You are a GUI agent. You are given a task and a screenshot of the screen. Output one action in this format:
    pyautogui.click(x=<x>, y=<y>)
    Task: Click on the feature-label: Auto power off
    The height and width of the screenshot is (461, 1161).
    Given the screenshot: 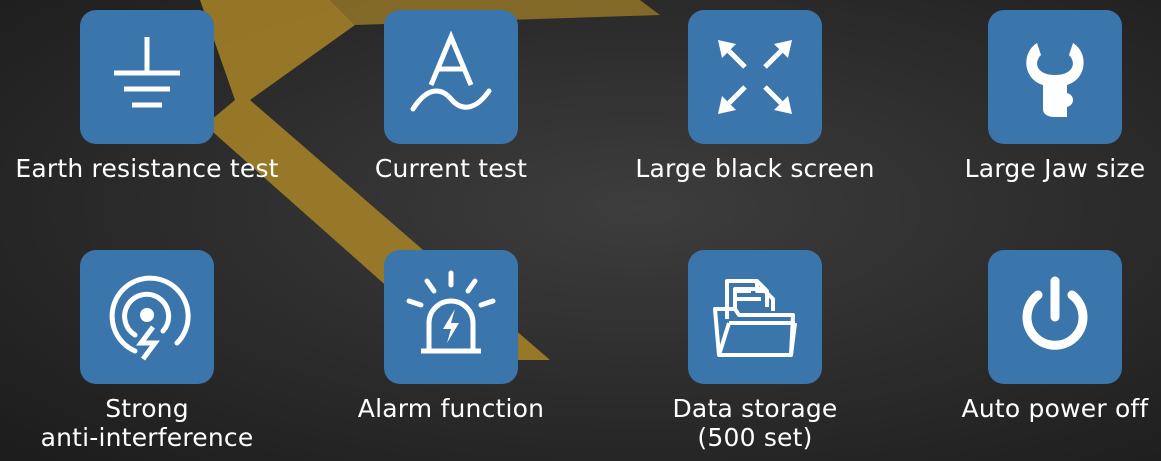 What is the action you would take?
    pyautogui.click(x=1055, y=408)
    